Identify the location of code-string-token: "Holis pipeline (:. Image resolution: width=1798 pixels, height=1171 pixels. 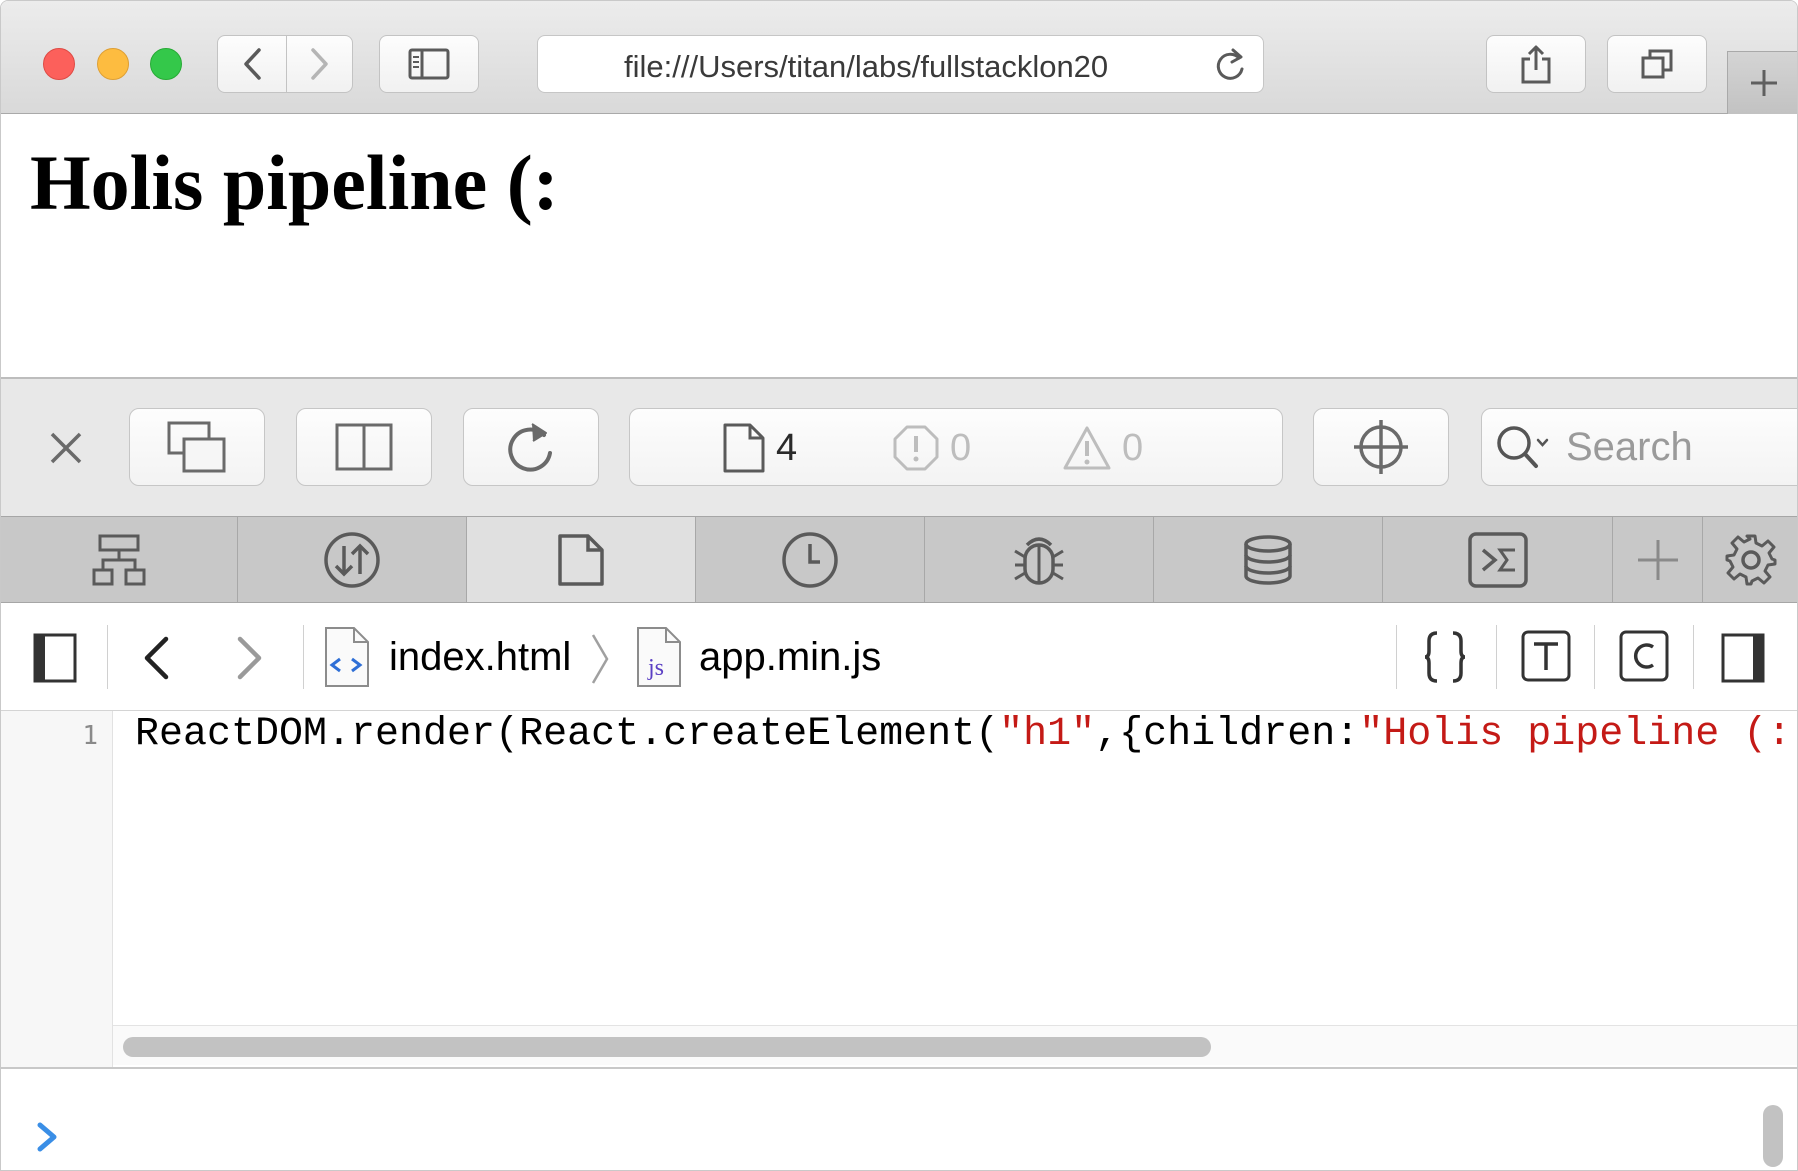
(1575, 734).